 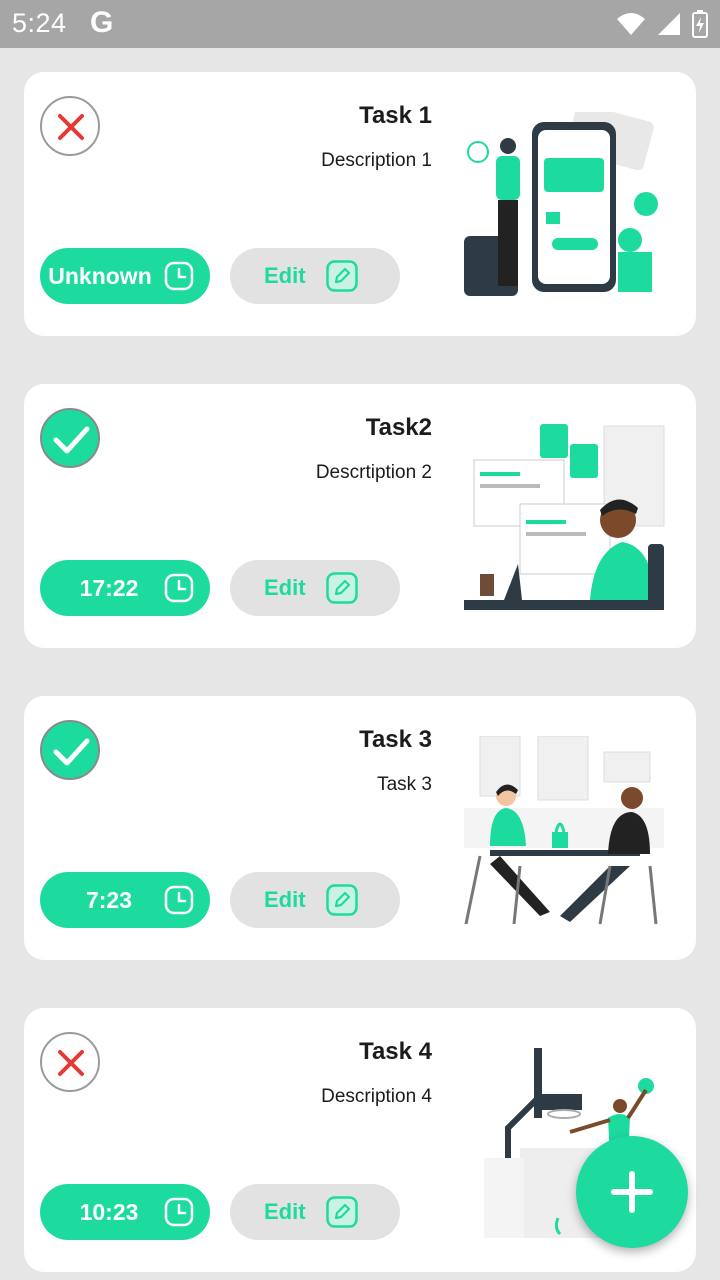 What do you see at coordinates (395, 739) in the screenshot?
I see `task-title: Task 3` at bounding box center [395, 739].